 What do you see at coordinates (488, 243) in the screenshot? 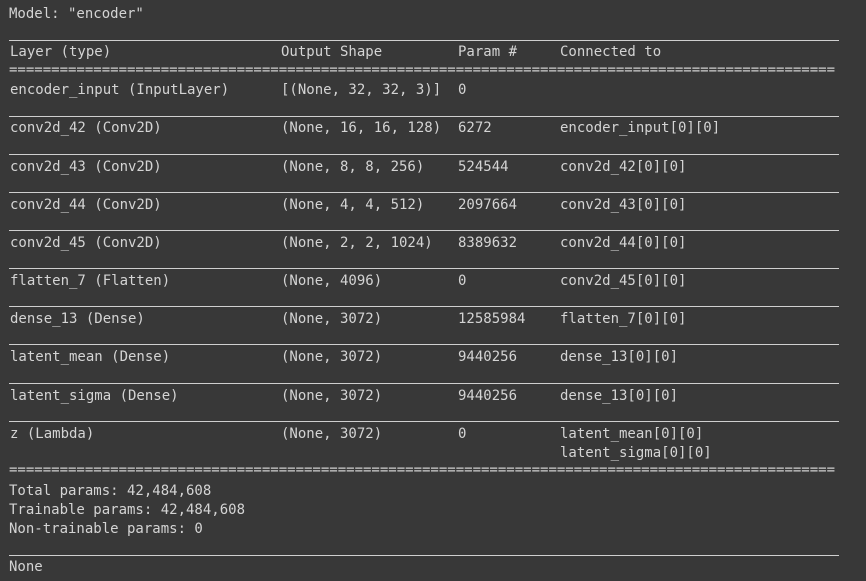
I see `row-param-count: 8389632` at bounding box center [488, 243].